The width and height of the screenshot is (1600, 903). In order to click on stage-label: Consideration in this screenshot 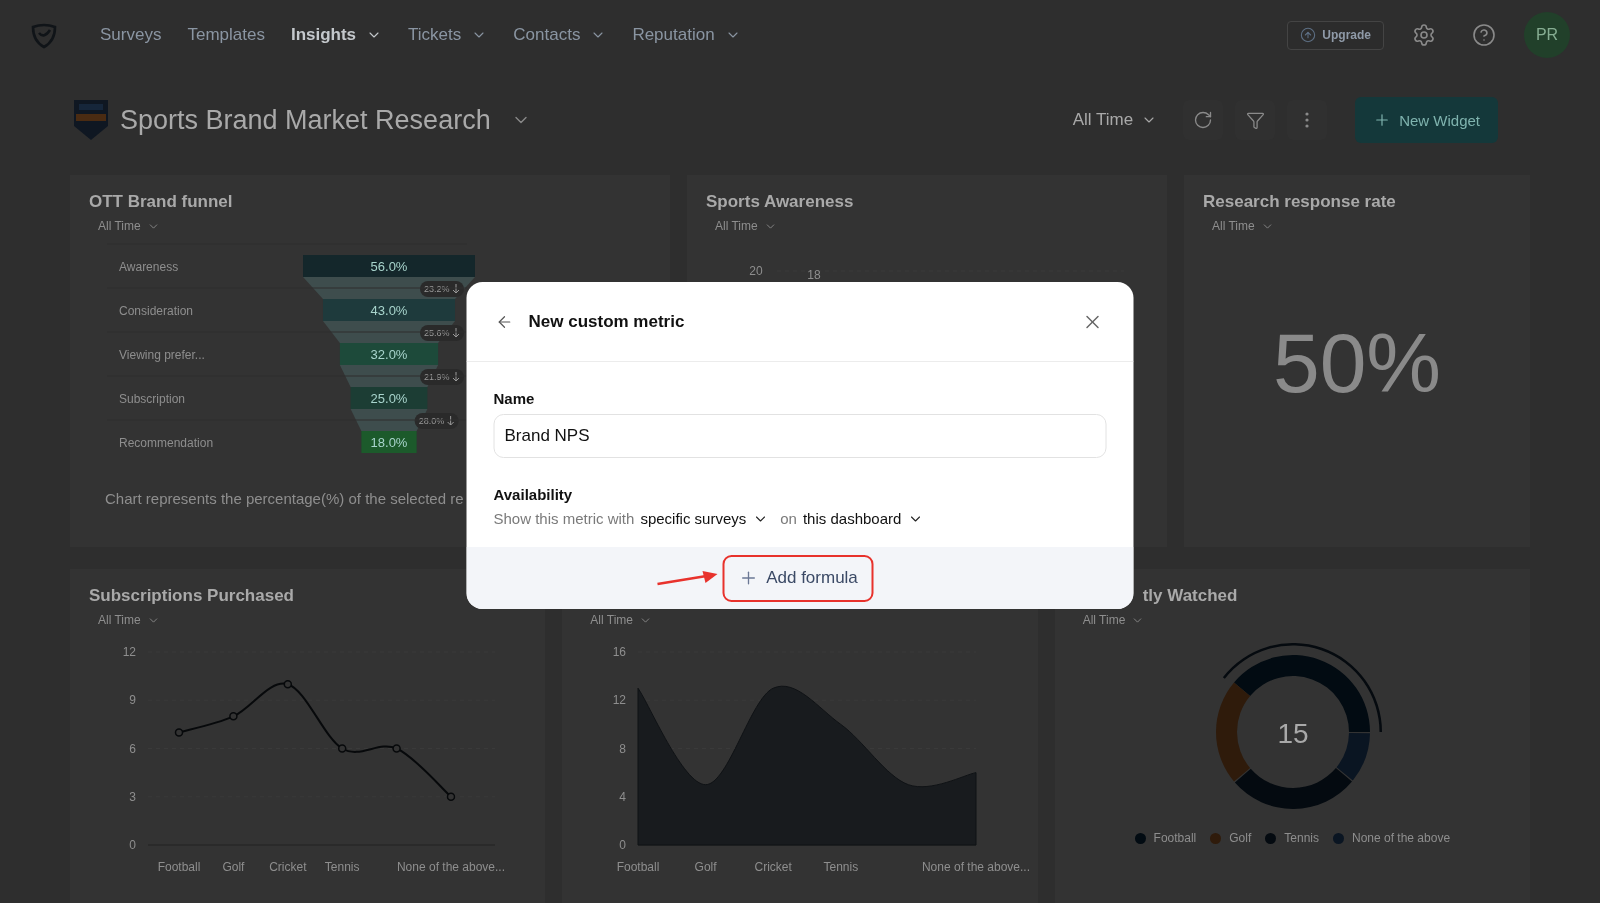, I will do `click(156, 311)`.